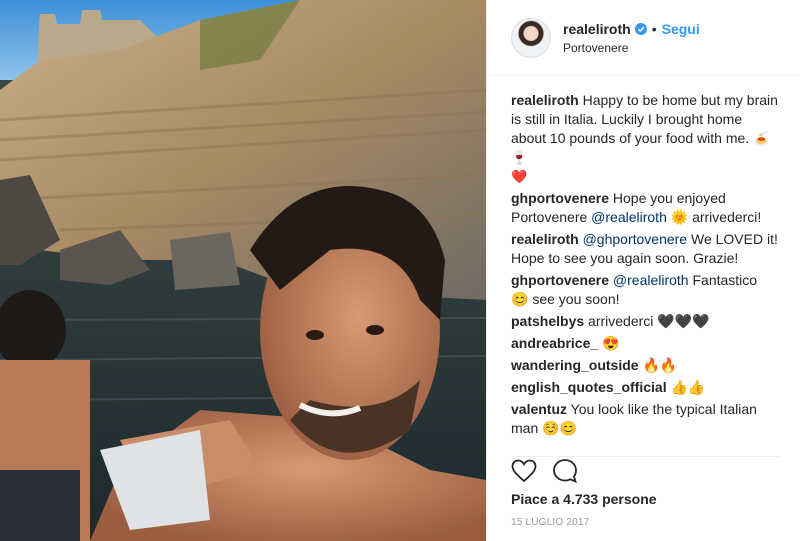  Describe the element at coordinates (611, 343) in the screenshot. I see `comment-text: 😍` at that location.